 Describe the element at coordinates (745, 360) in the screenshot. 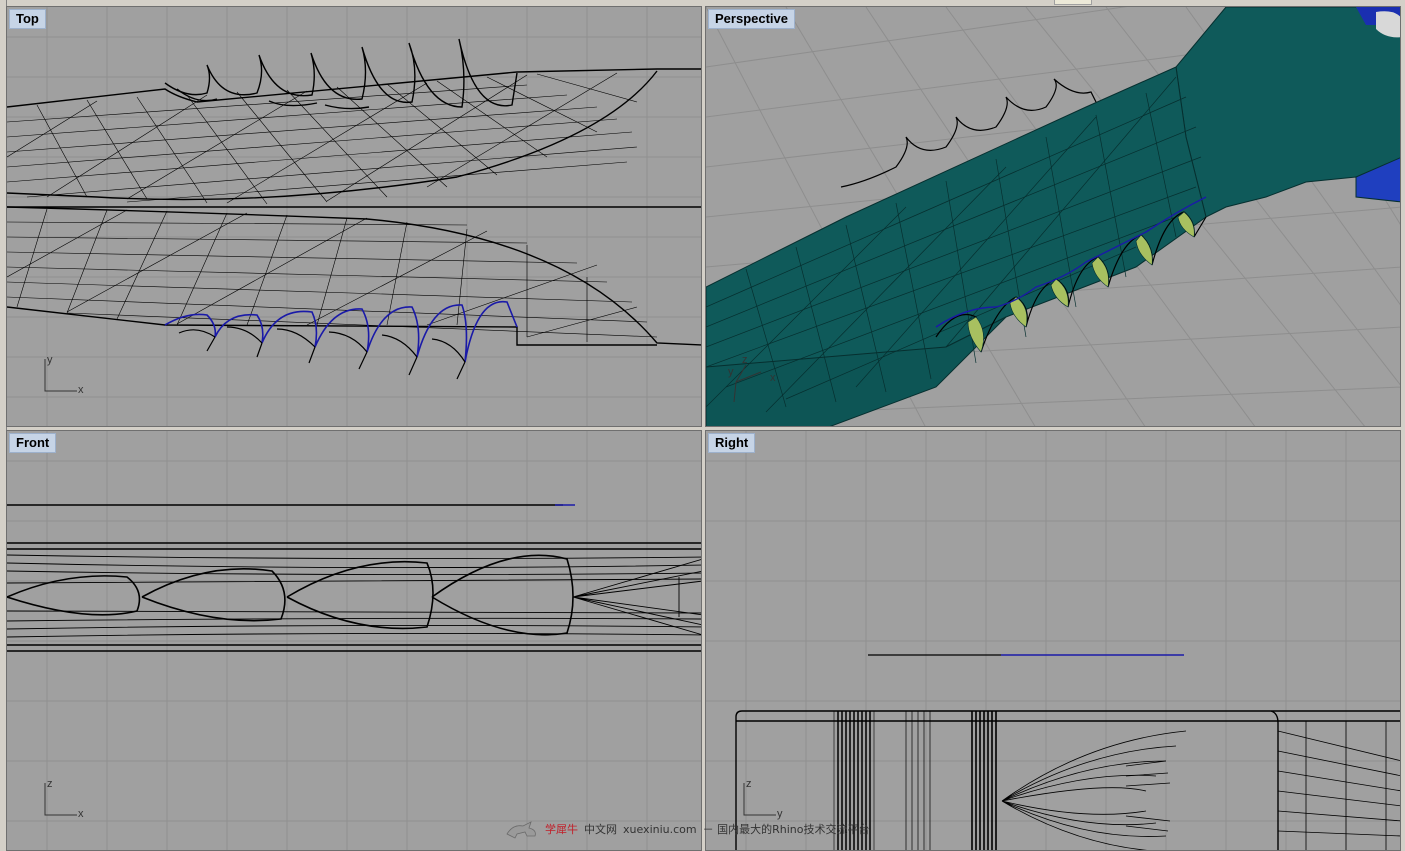

I see `axis-z-label-perspective: z` at that location.